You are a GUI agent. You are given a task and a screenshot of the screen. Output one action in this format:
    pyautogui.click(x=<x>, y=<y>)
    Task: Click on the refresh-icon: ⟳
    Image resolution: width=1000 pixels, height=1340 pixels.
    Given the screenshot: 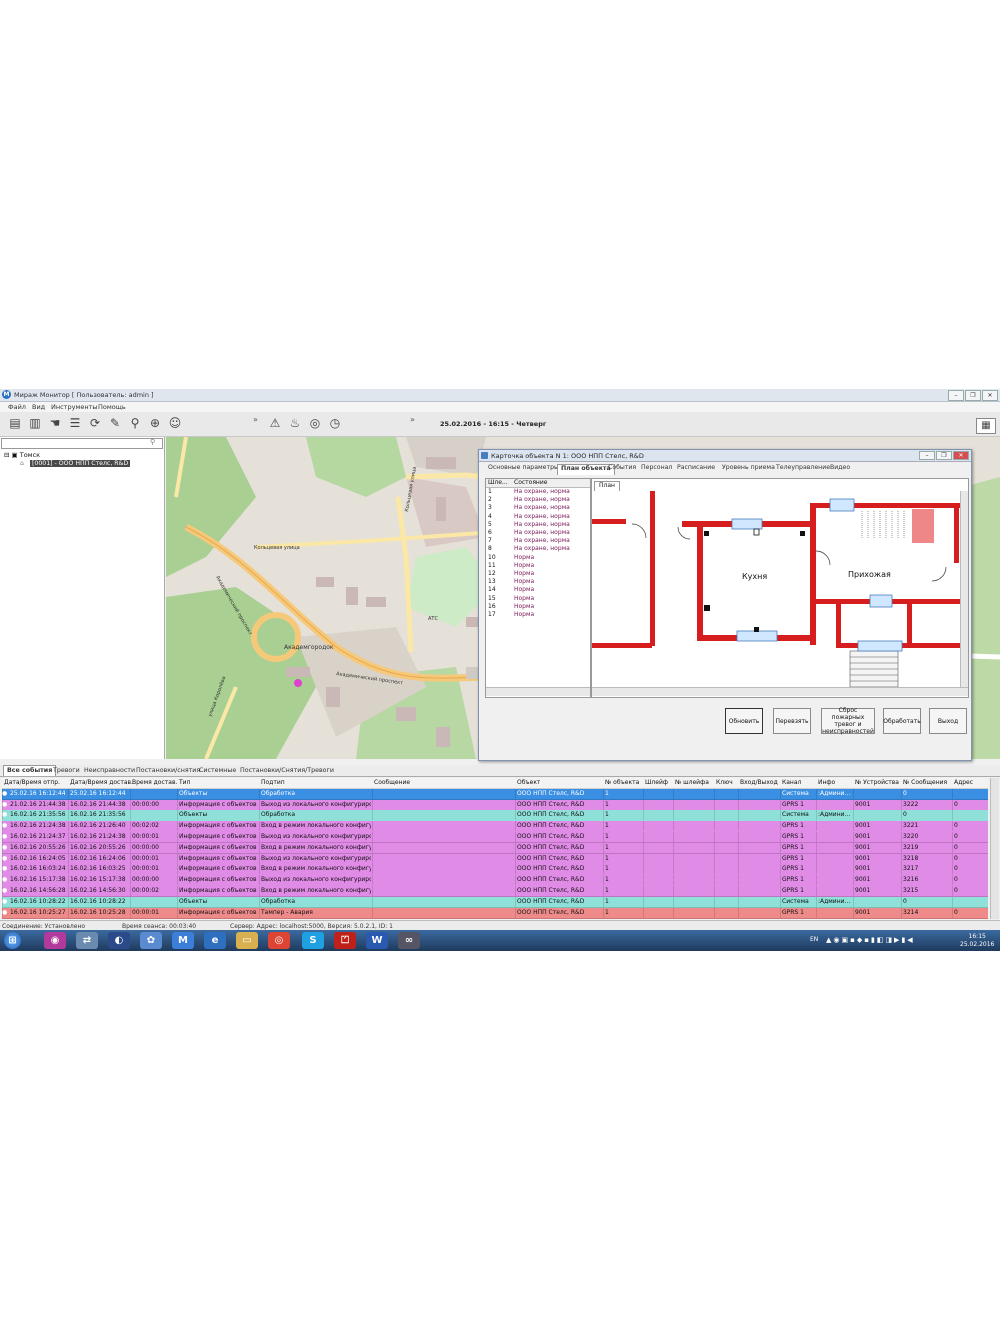 What is the action you would take?
    pyautogui.click(x=95, y=423)
    